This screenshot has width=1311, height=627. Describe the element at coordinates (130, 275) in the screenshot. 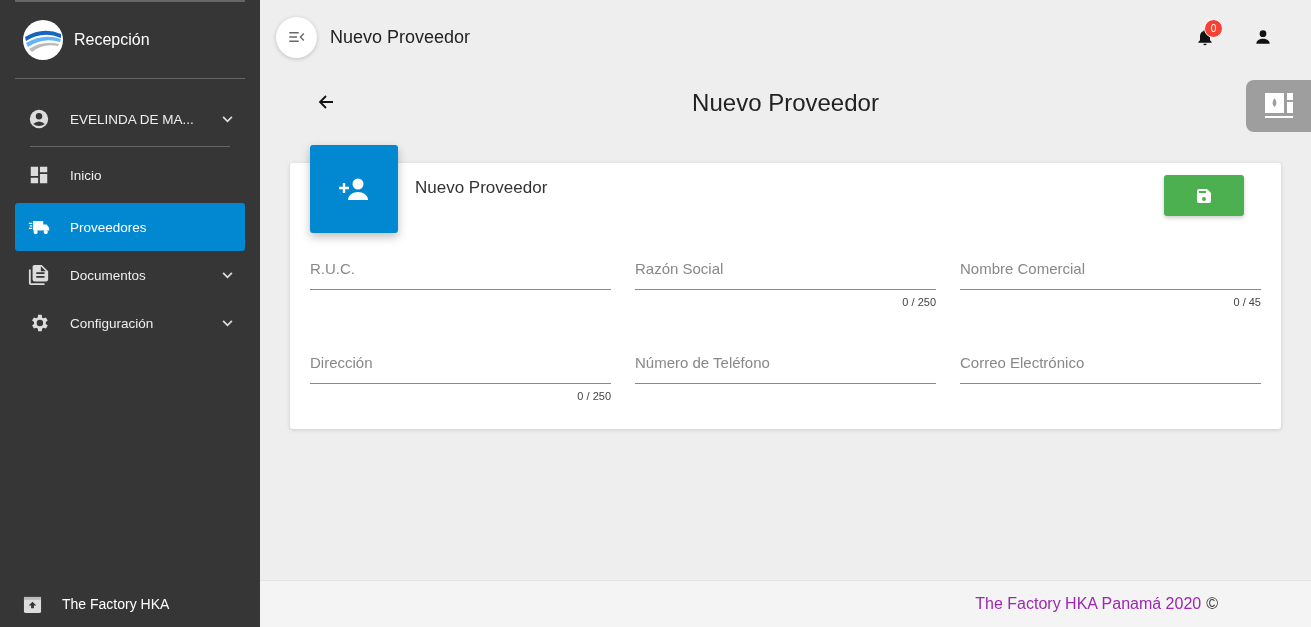

I see `nav-item: Documentos` at that location.